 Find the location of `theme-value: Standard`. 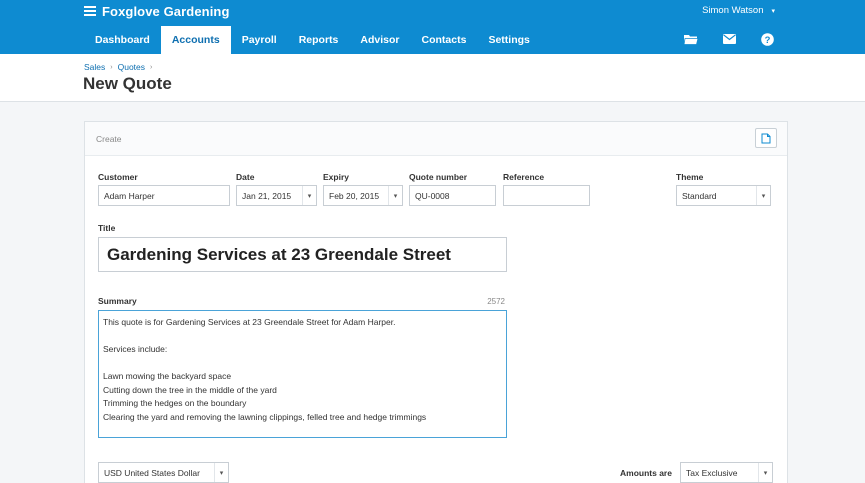

theme-value: Standard is located at coordinates (699, 195).